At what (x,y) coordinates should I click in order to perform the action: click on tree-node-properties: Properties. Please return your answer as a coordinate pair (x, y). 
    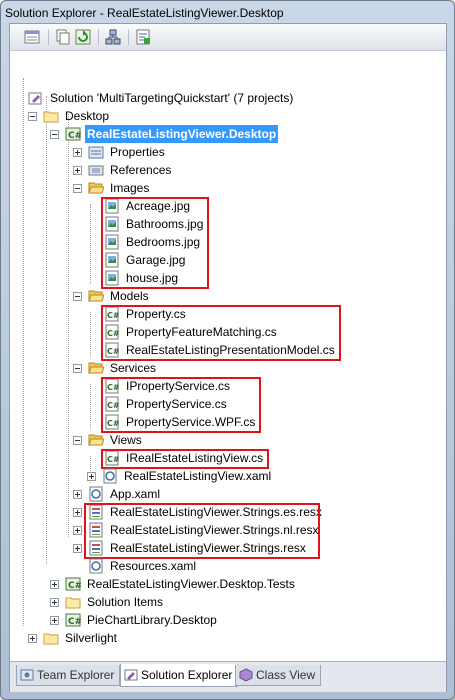
    Looking at the image, I should click on (120, 152).